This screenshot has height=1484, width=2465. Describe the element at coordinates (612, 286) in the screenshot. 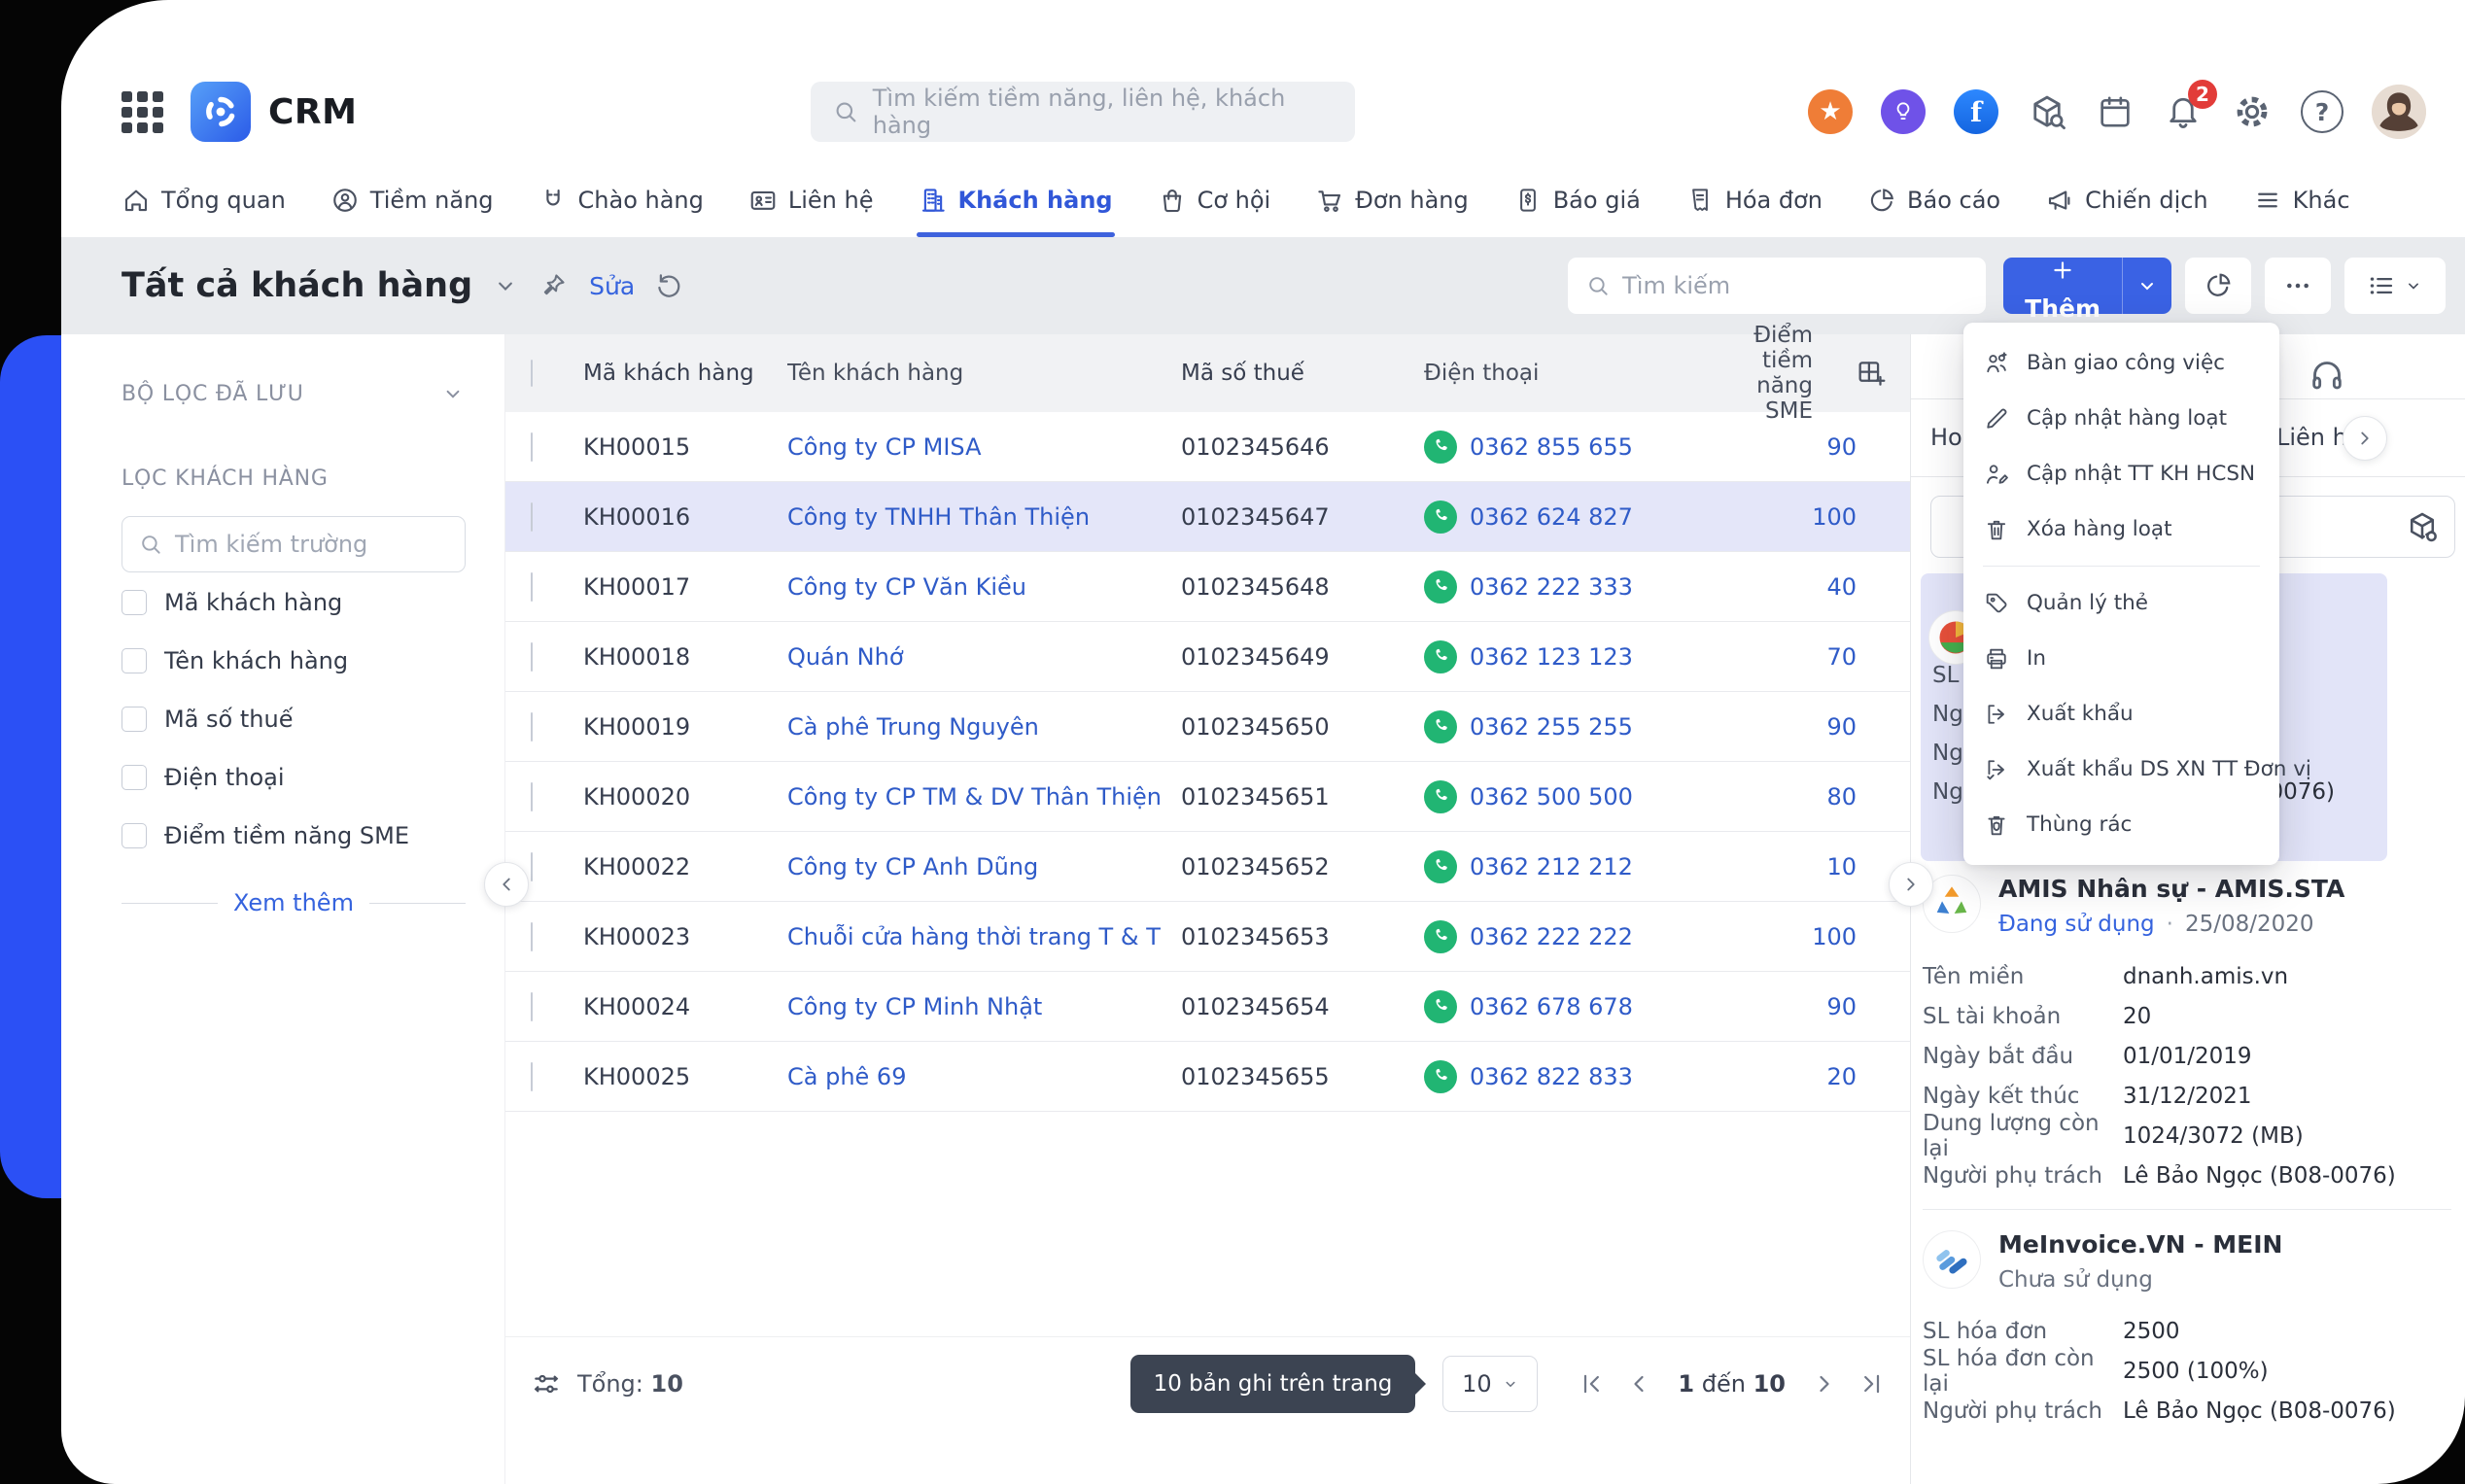

I see `edit-view-link: Sửa` at that location.